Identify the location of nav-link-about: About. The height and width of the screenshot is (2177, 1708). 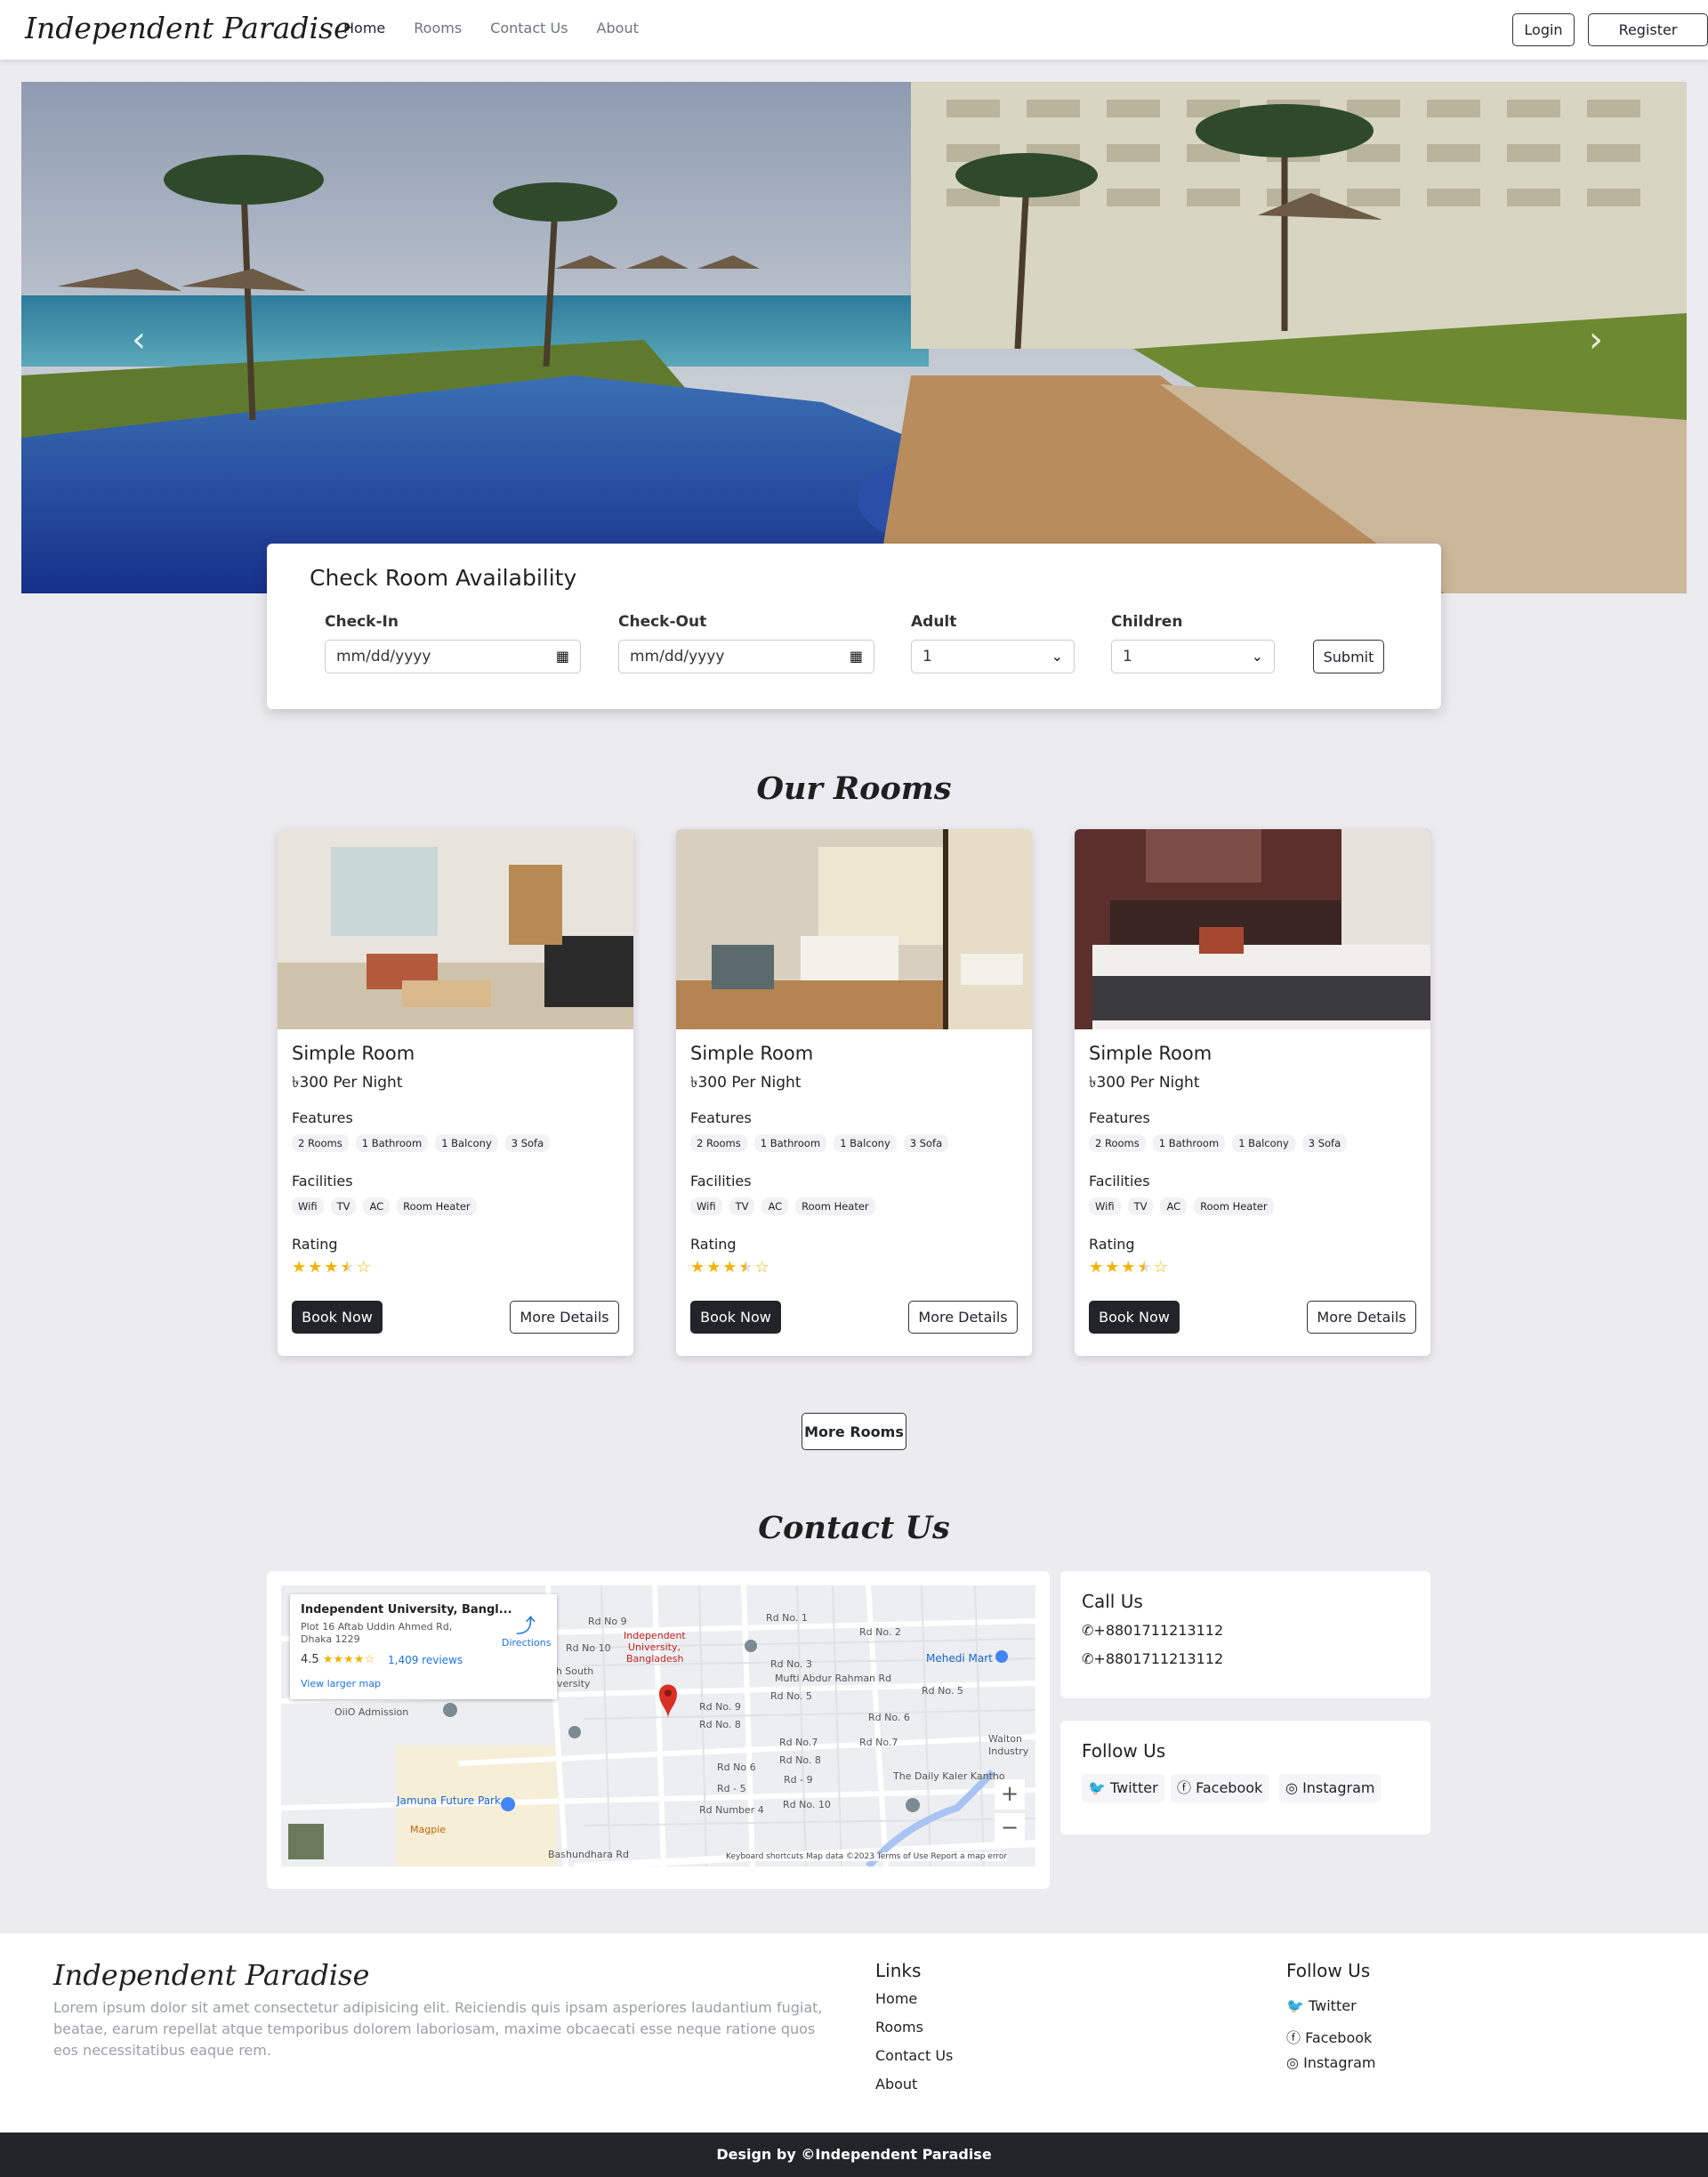
(618, 28).